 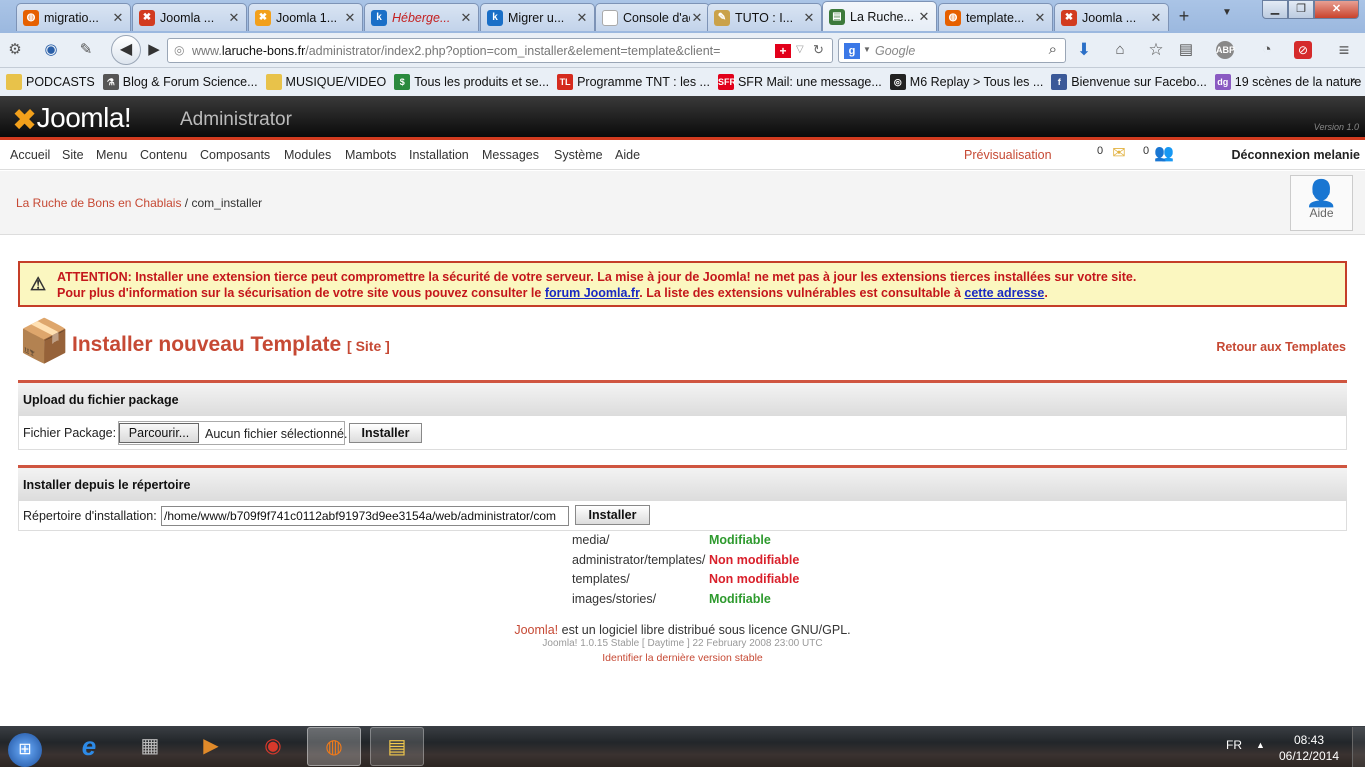 I want to click on language-indicator: FR, so click(x=1234, y=745).